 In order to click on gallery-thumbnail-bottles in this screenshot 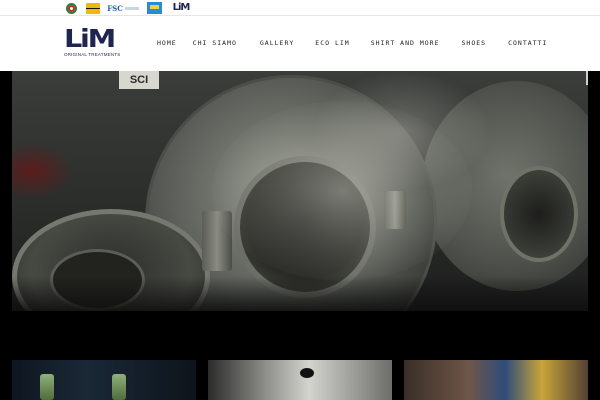, I will do `click(104, 380)`.